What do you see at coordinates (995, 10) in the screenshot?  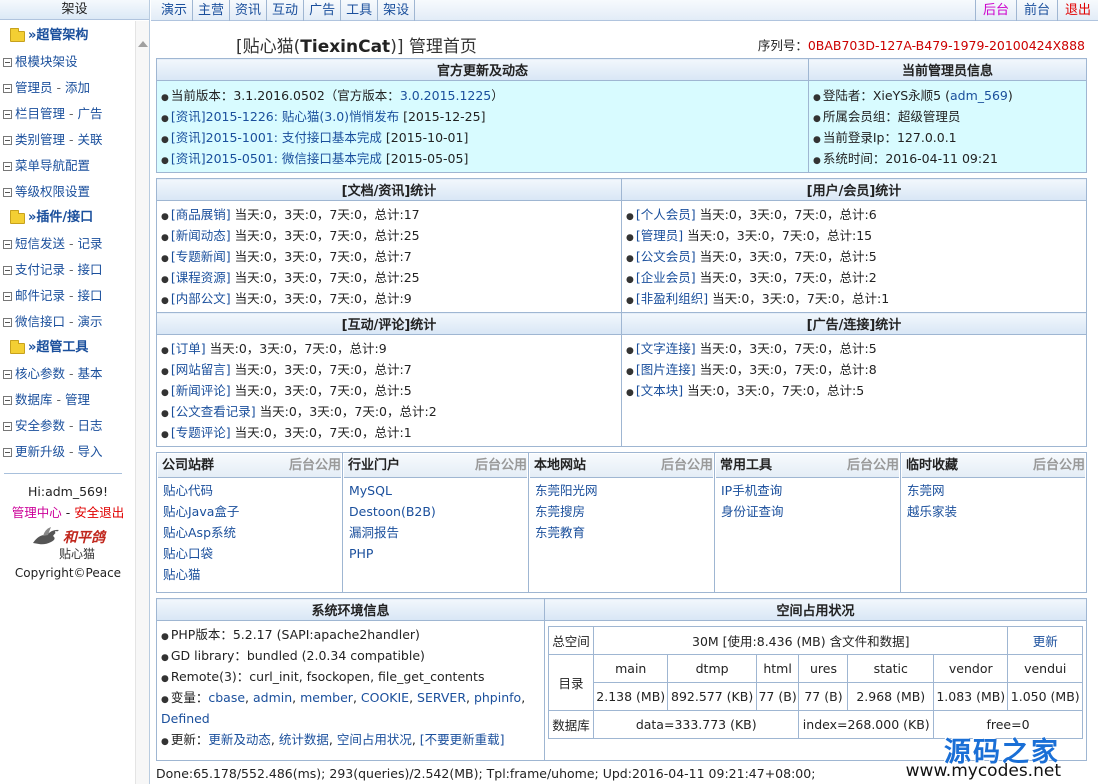 I see `backend-link: 后台` at bounding box center [995, 10].